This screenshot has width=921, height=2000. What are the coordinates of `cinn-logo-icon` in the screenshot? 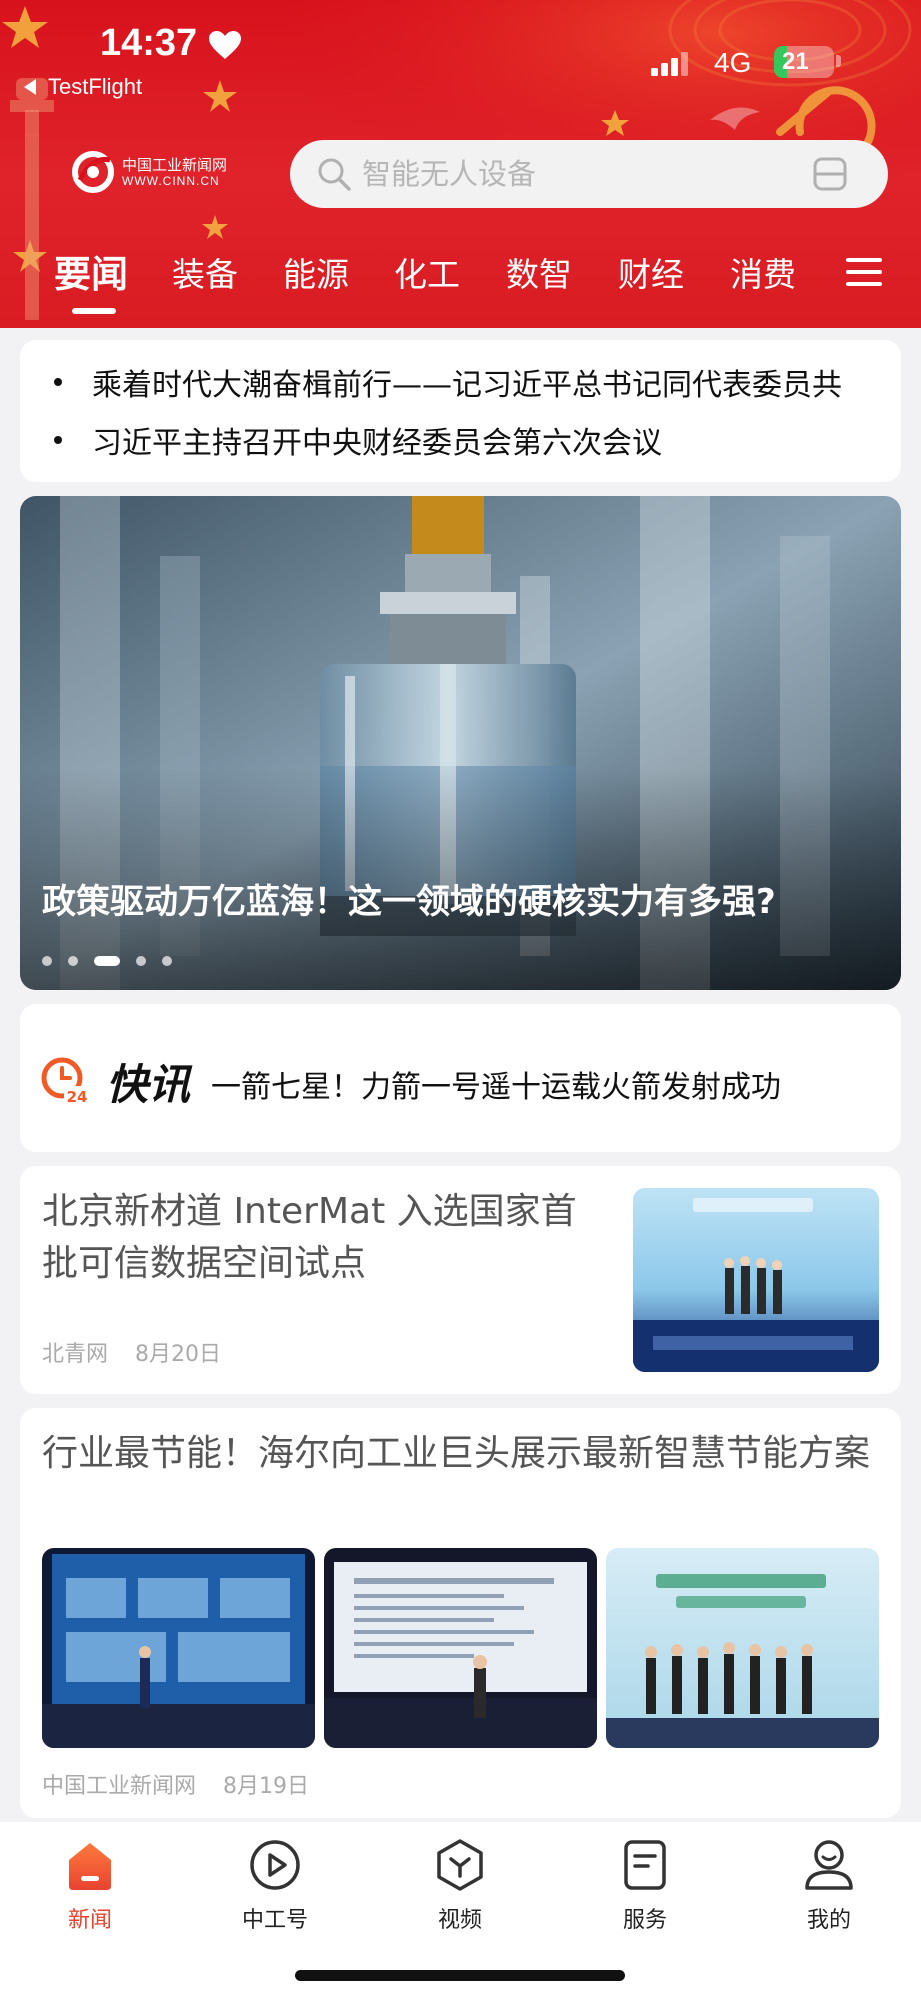 It's located at (93, 172).